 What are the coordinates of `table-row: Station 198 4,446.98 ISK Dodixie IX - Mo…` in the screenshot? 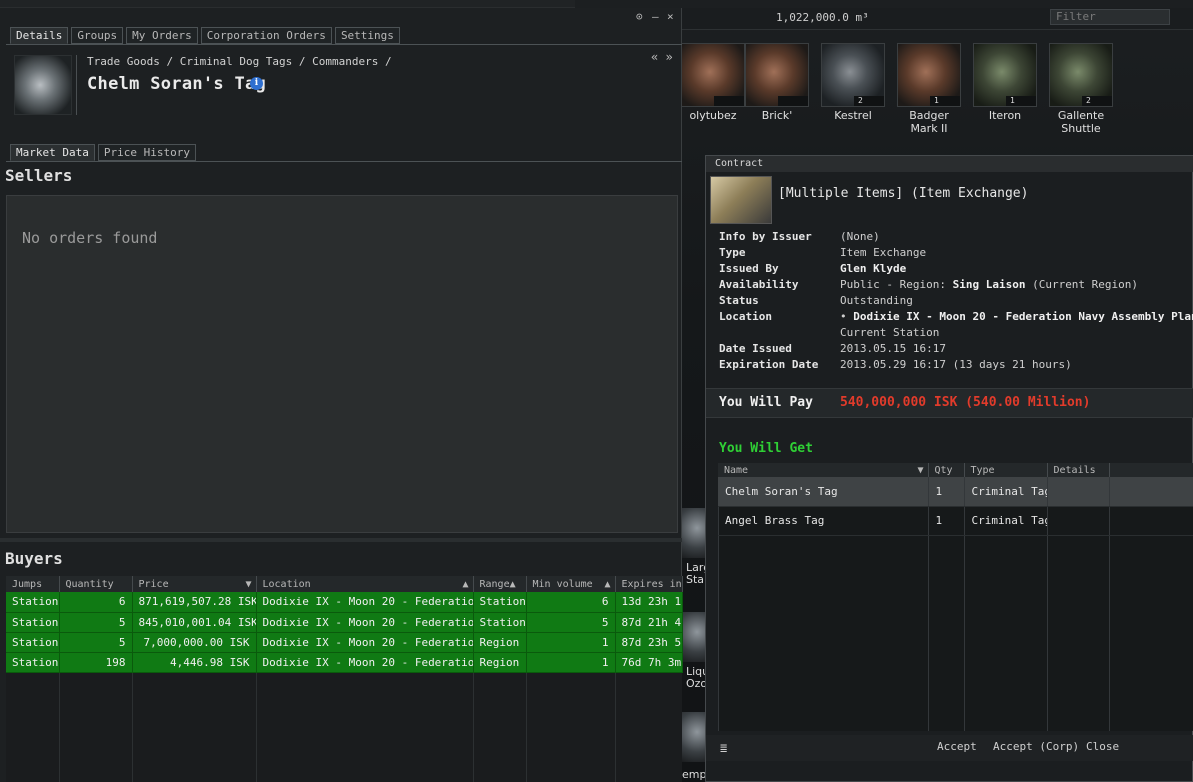 It's located at (344, 662).